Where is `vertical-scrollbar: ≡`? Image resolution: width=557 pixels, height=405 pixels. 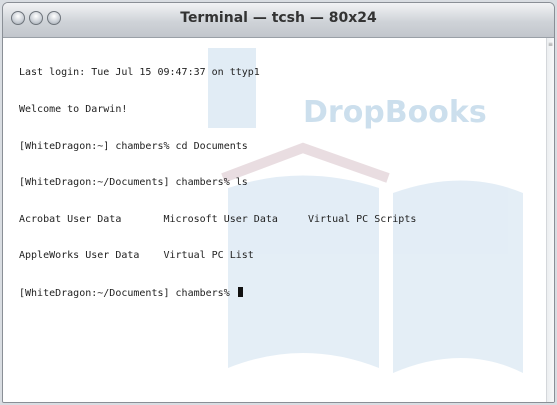
vertical-scrollbar: ≡ is located at coordinates (550, 220).